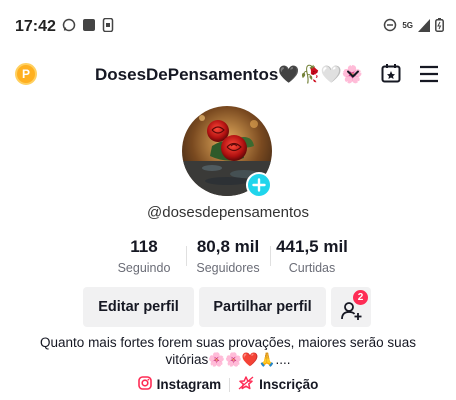 The image size is (456, 400). Describe the element at coordinates (413, 27) in the screenshot. I see `status-right-icons: 5G` at that location.